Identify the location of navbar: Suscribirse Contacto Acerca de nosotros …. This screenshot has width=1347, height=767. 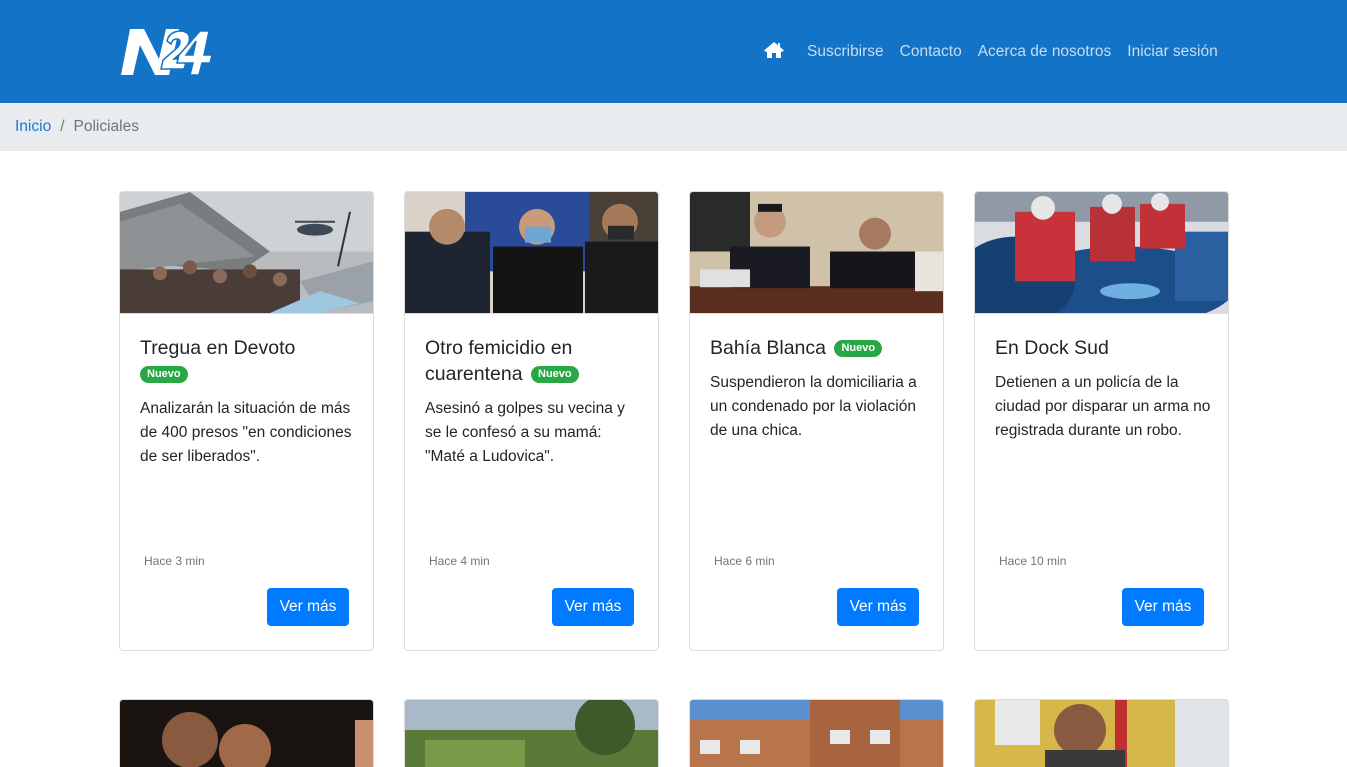
(673, 51).